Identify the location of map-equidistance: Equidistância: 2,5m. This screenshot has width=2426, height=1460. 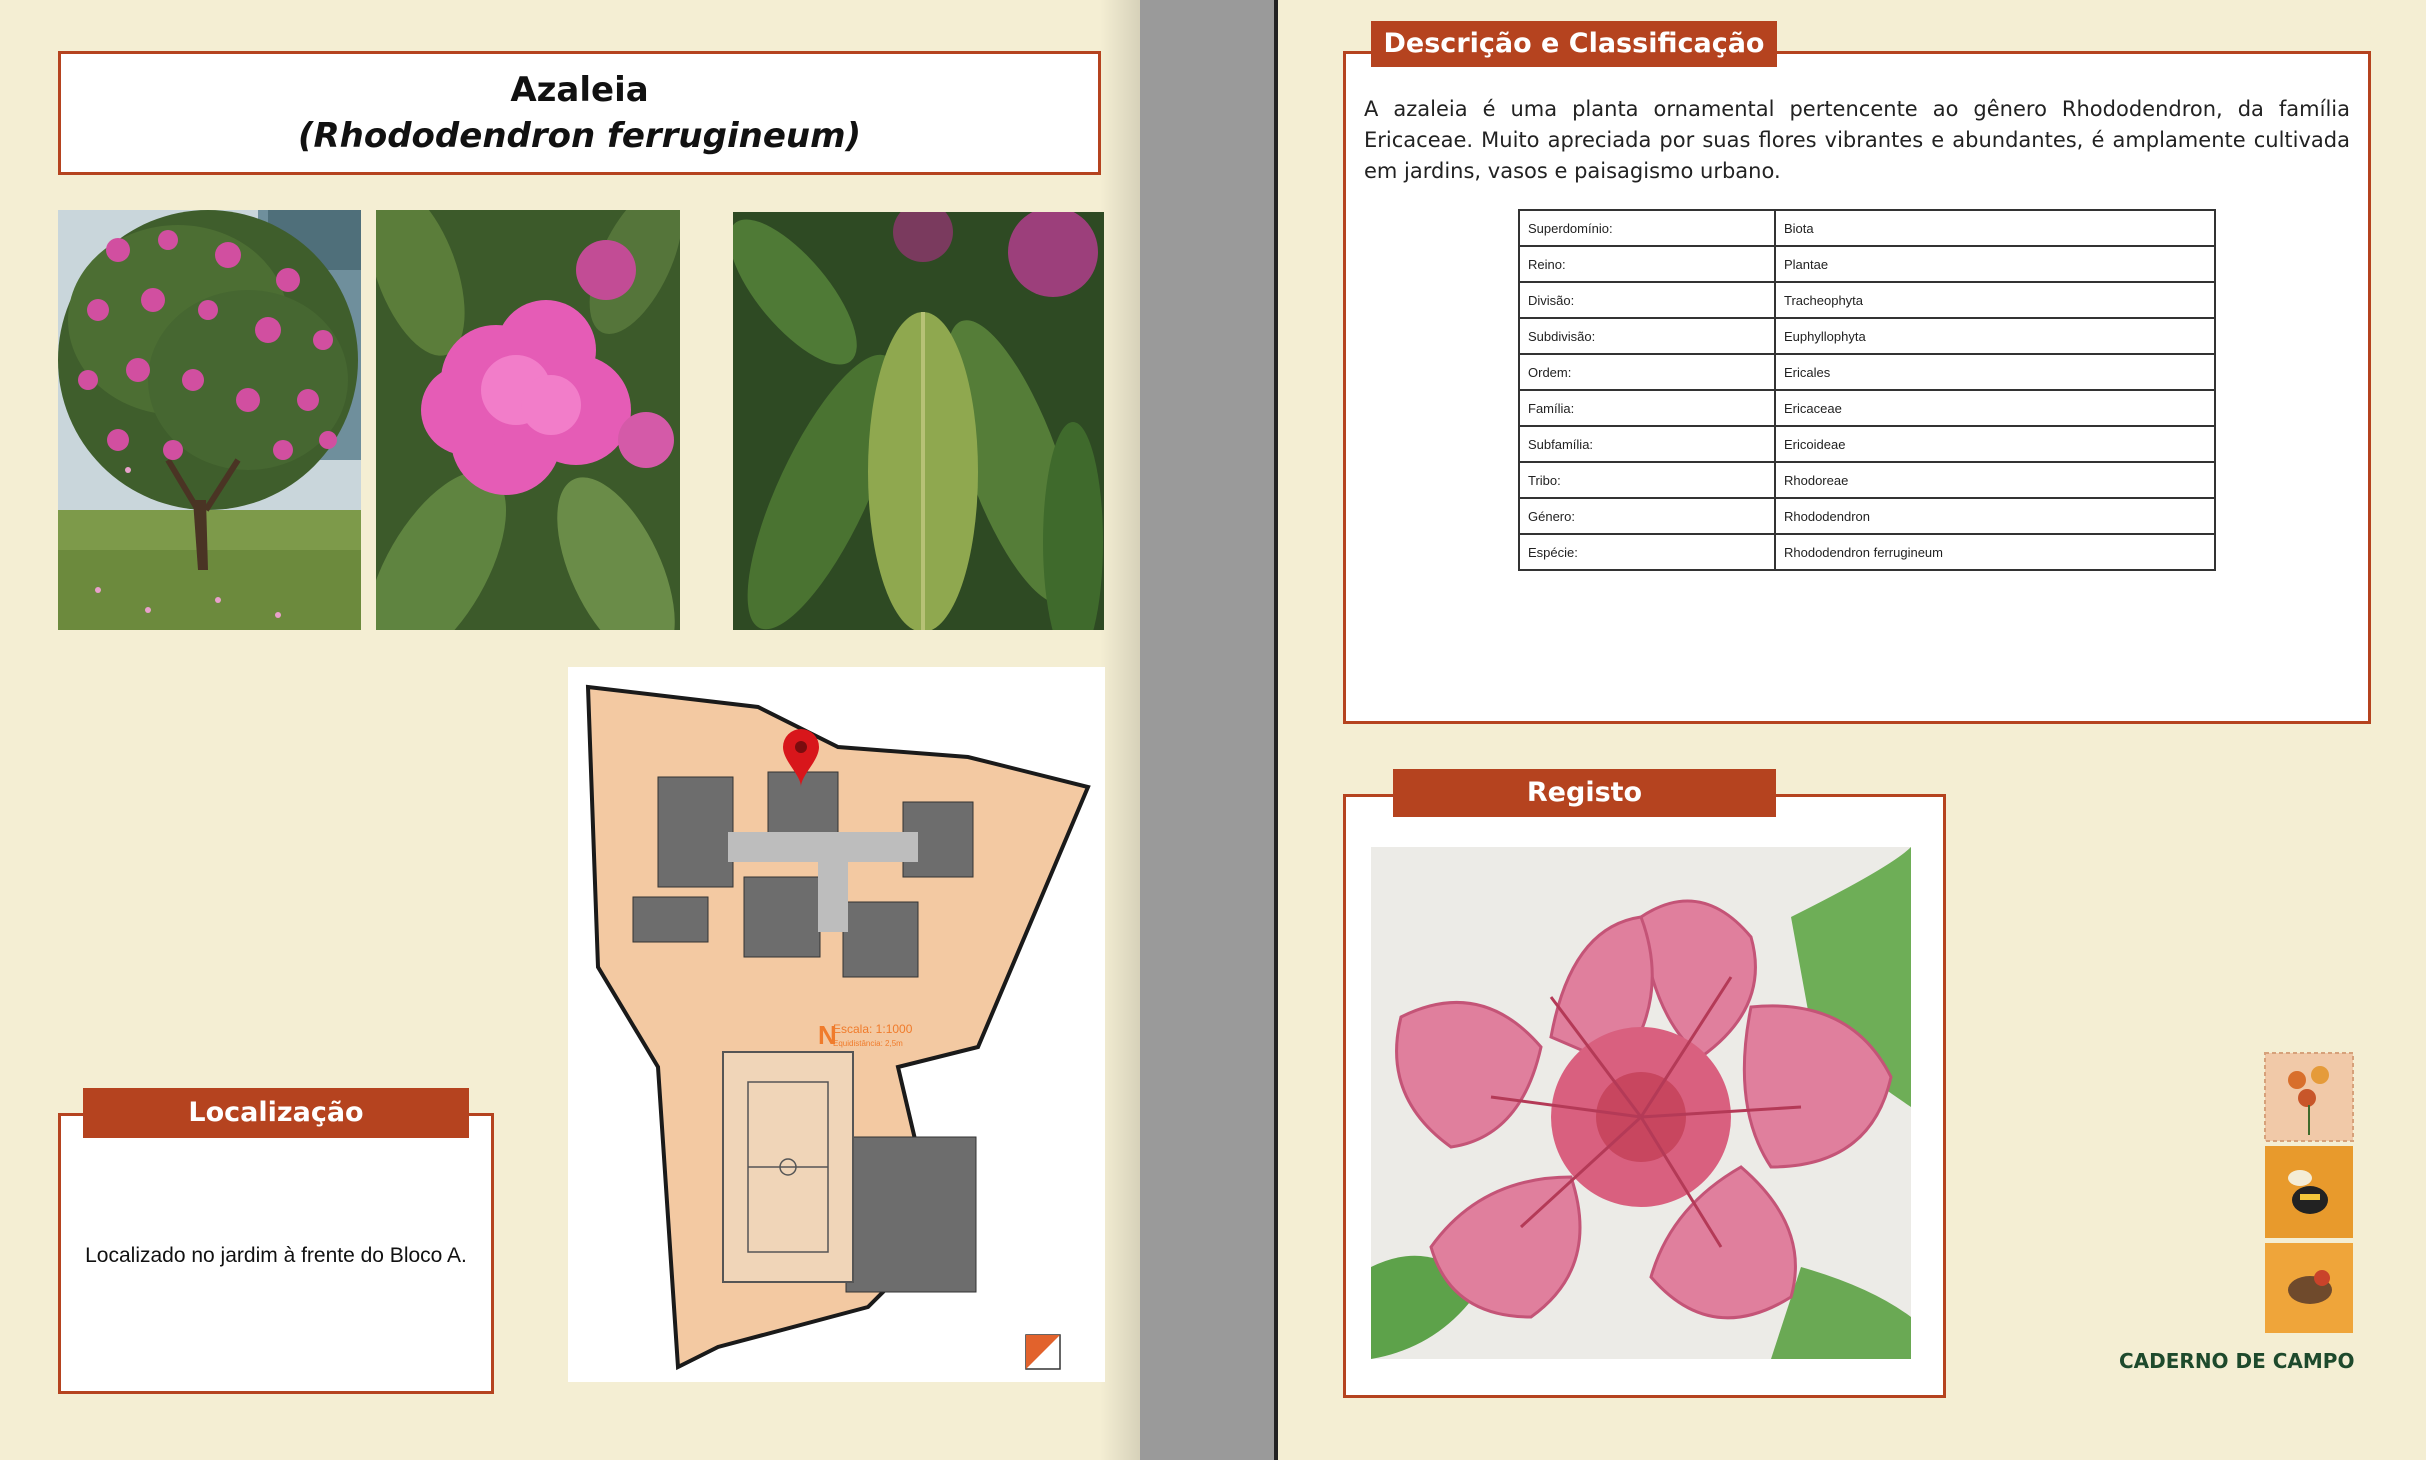
(868, 1043).